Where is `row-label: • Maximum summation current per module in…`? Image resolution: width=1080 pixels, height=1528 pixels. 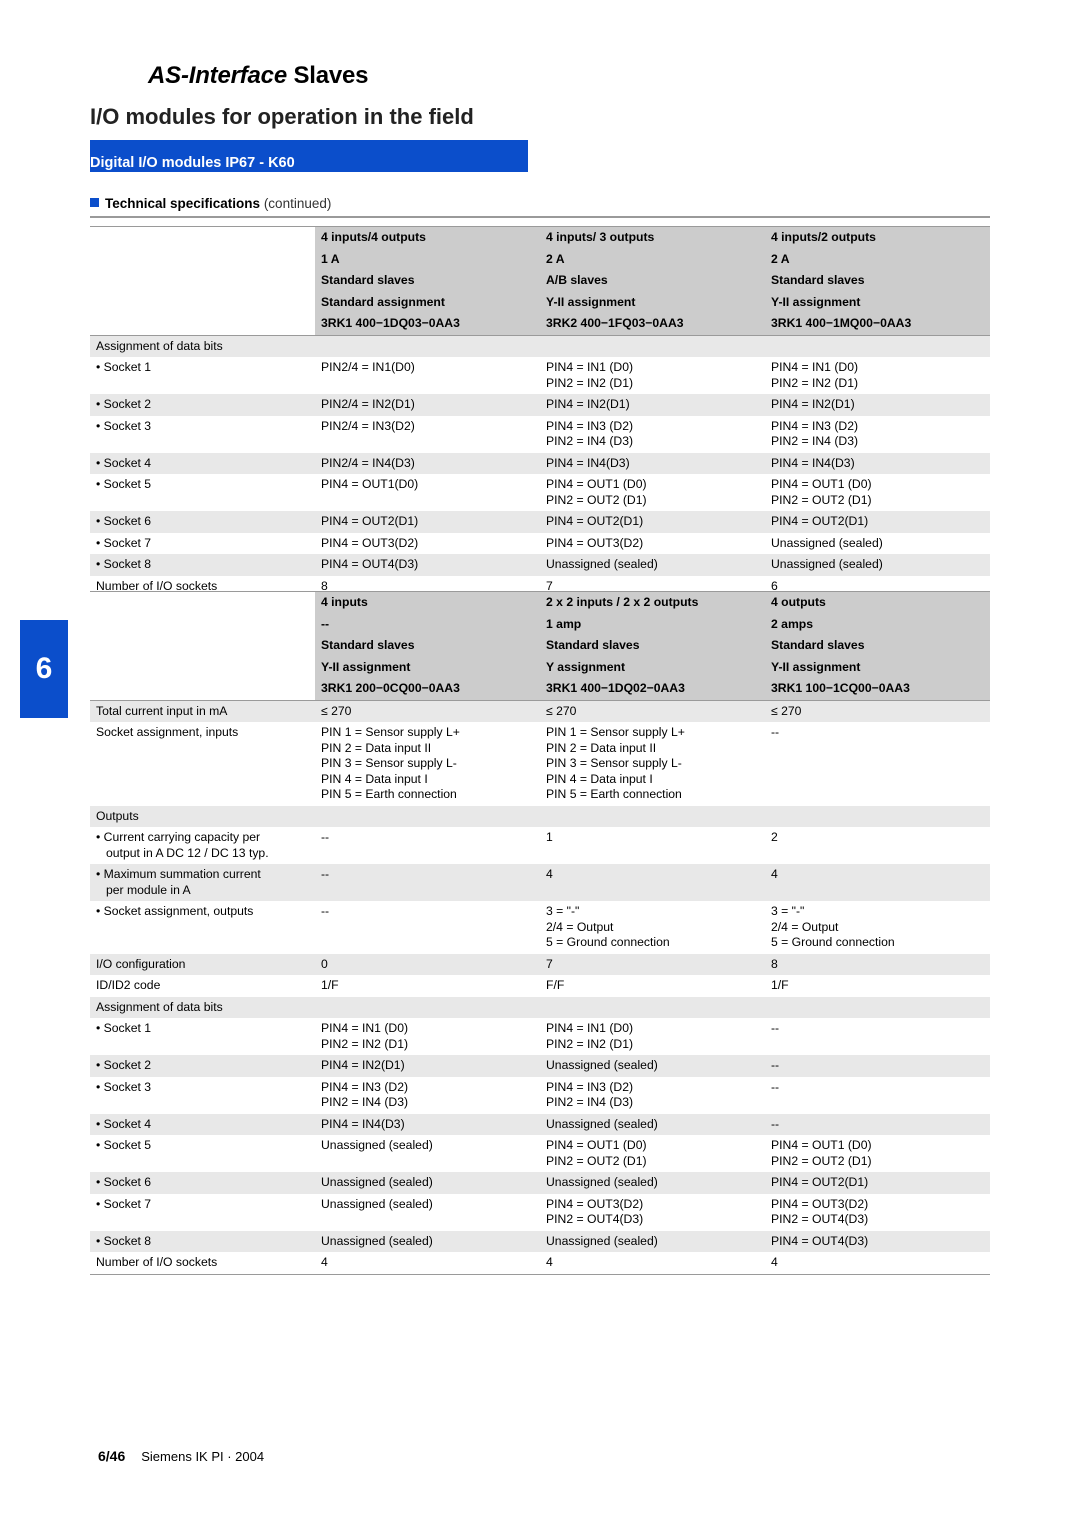 row-label: • Maximum summation current per module in… is located at coordinates (202, 882).